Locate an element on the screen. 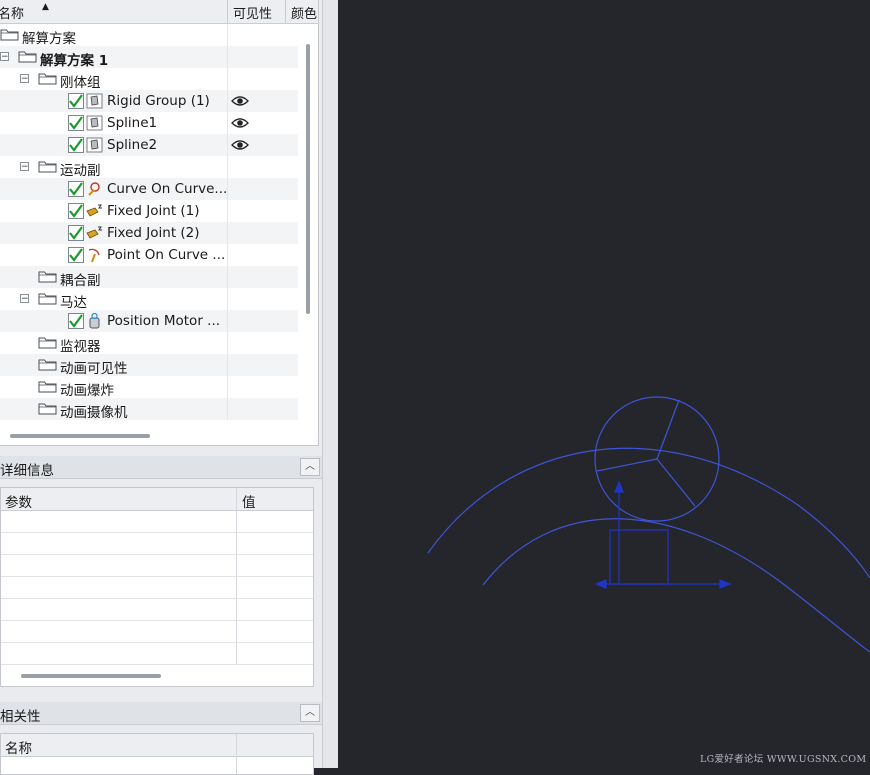 The image size is (870, 775). joint-icon is located at coordinates (94, 189).